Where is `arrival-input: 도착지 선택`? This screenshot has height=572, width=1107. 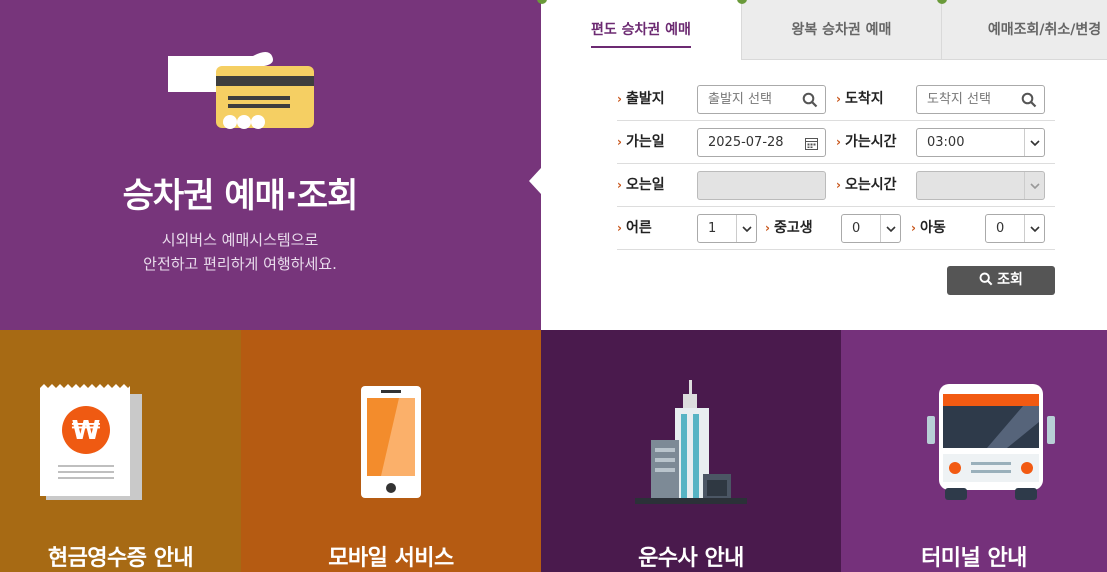
arrival-input: 도착지 선택 is located at coordinates (980, 99).